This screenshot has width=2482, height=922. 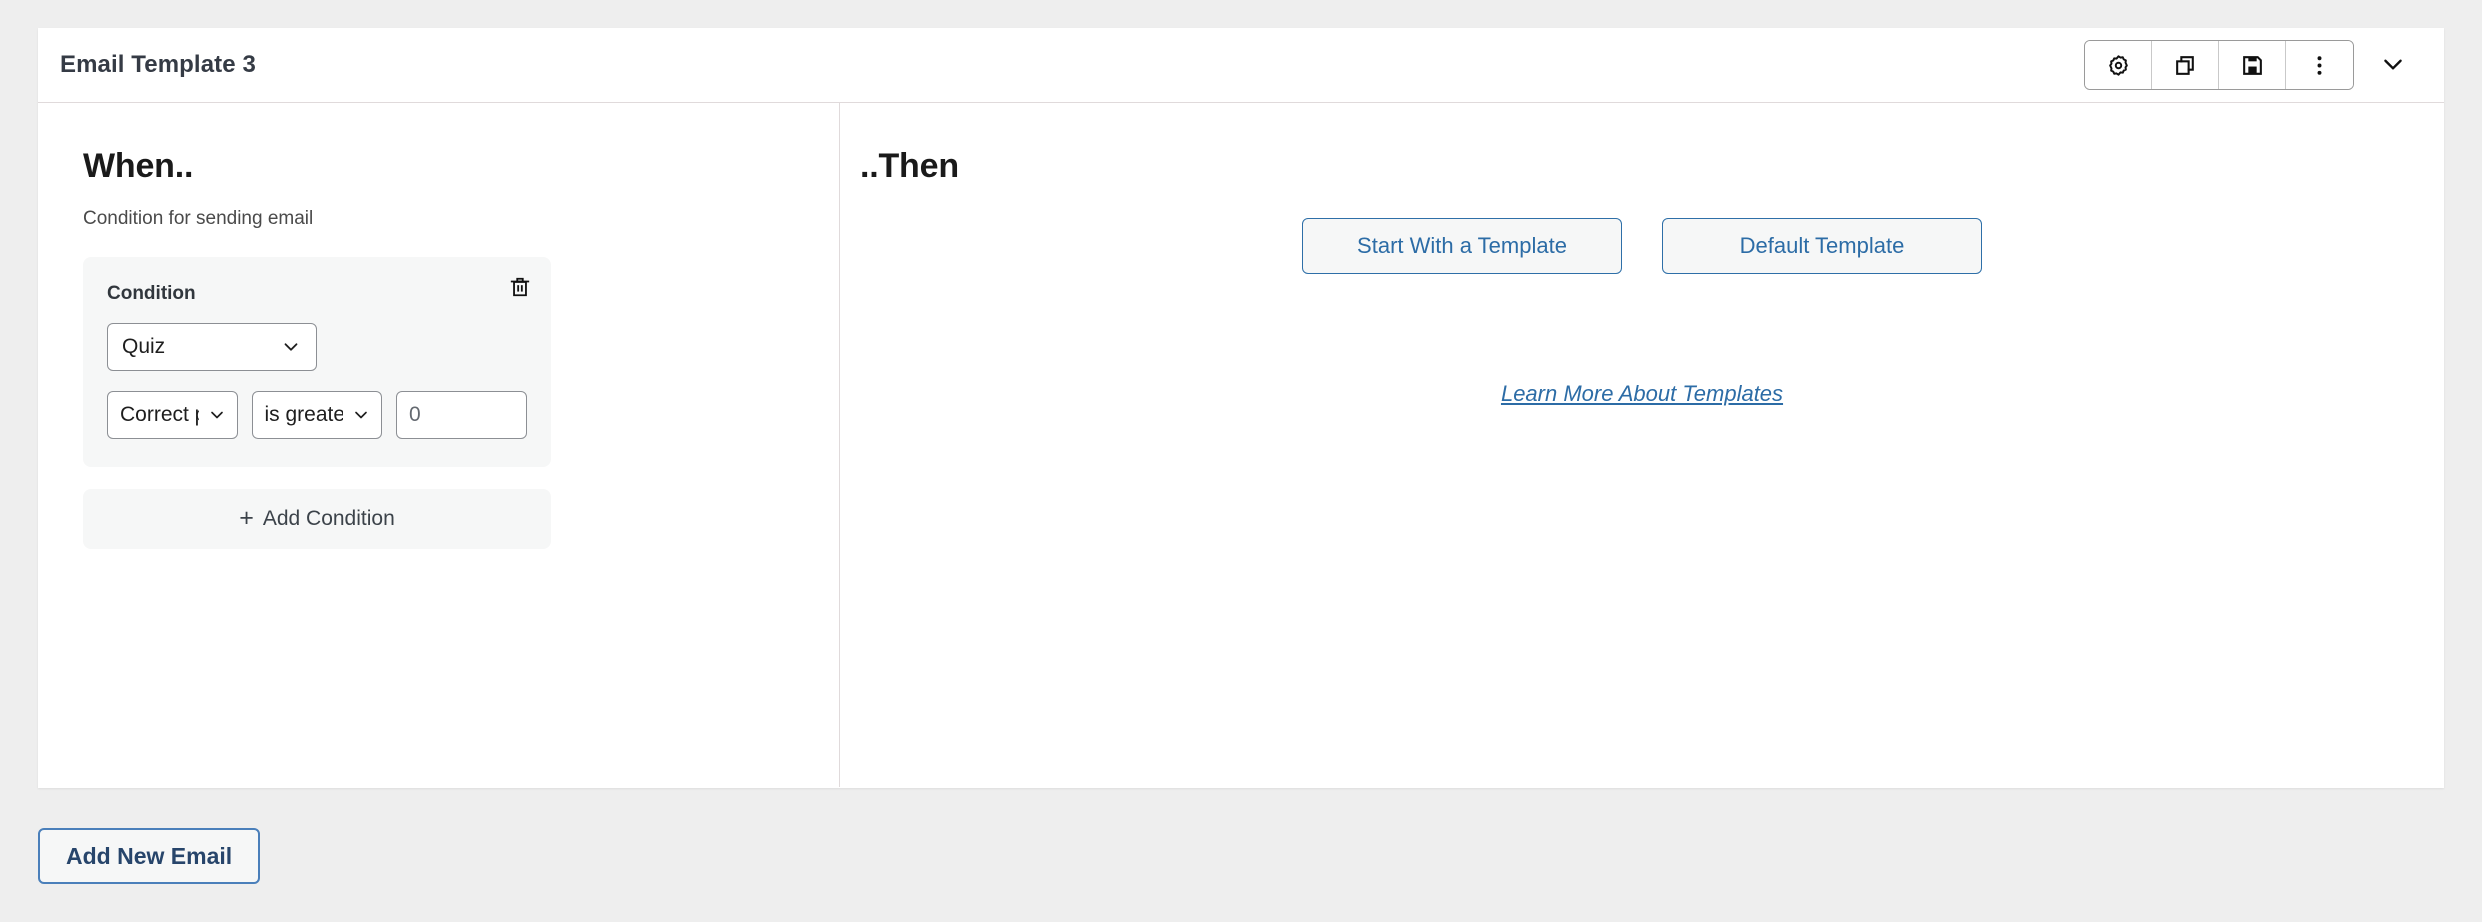 I want to click on dots-vertical-icon, so click(x=2319, y=65).